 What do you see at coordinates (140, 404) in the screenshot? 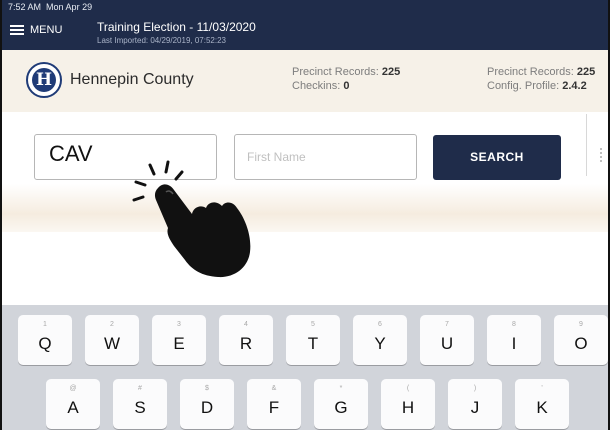
I see `key-s: # S` at bounding box center [140, 404].